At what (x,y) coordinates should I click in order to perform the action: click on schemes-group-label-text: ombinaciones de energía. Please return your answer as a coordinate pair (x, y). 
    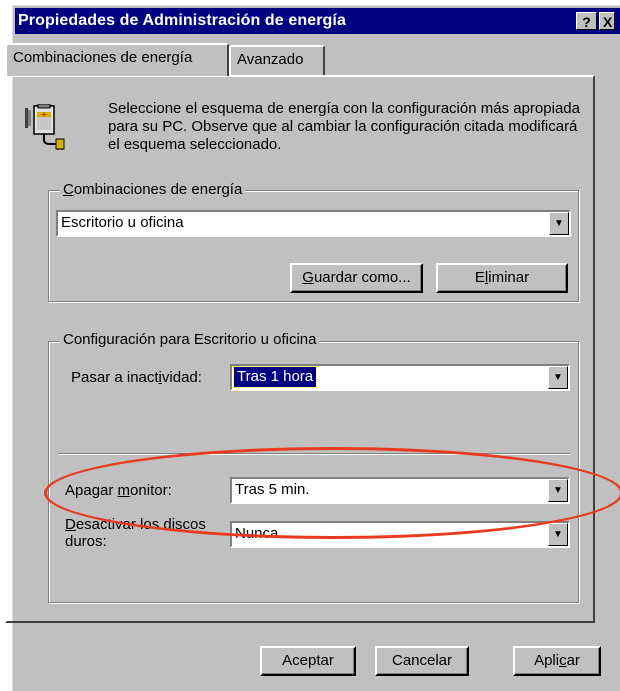
    Looking at the image, I should click on (158, 189).